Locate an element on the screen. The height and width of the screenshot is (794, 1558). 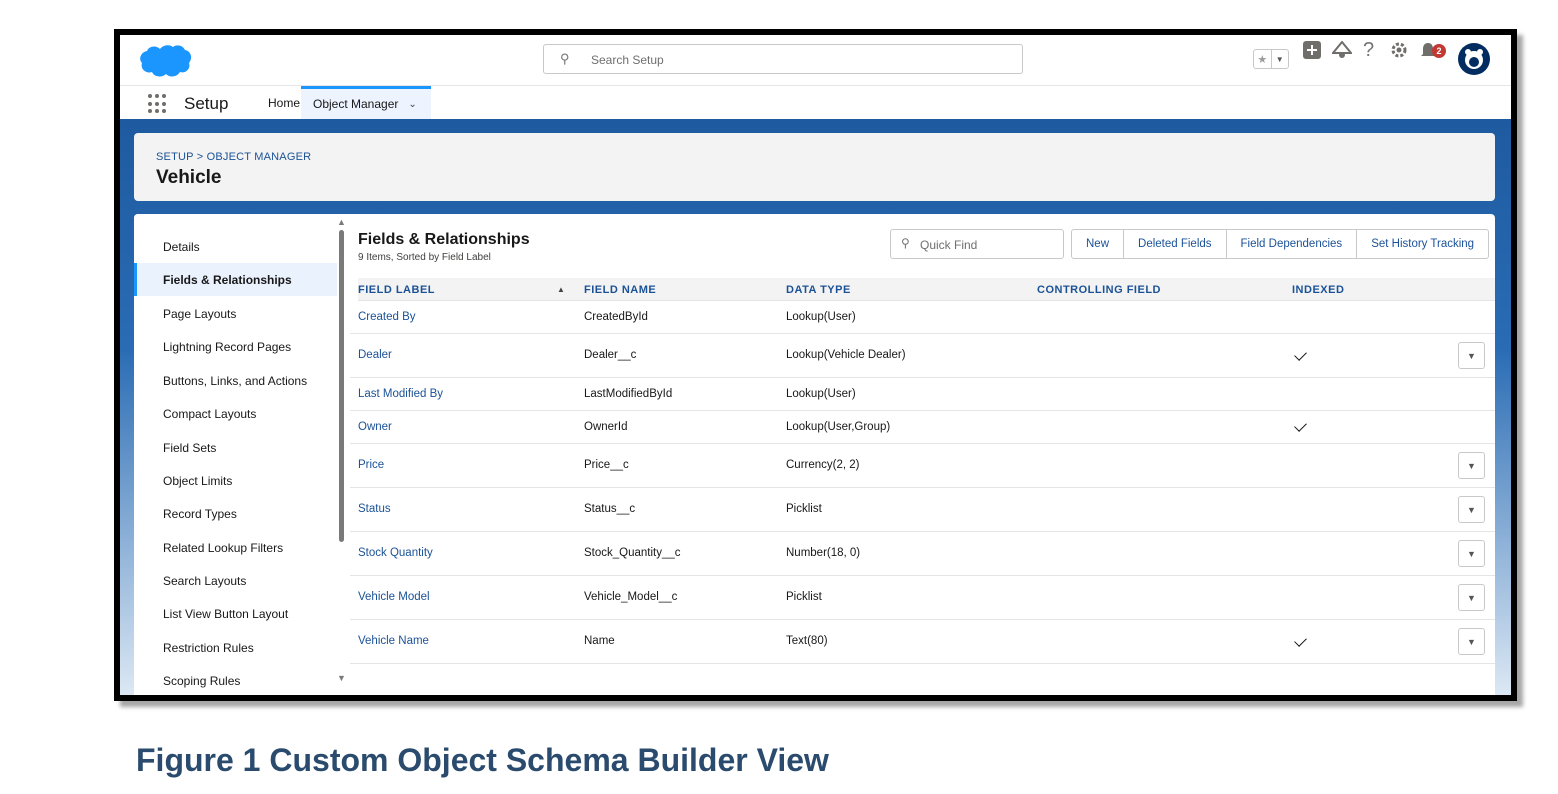
gear-icon is located at coordinates (1399, 50).